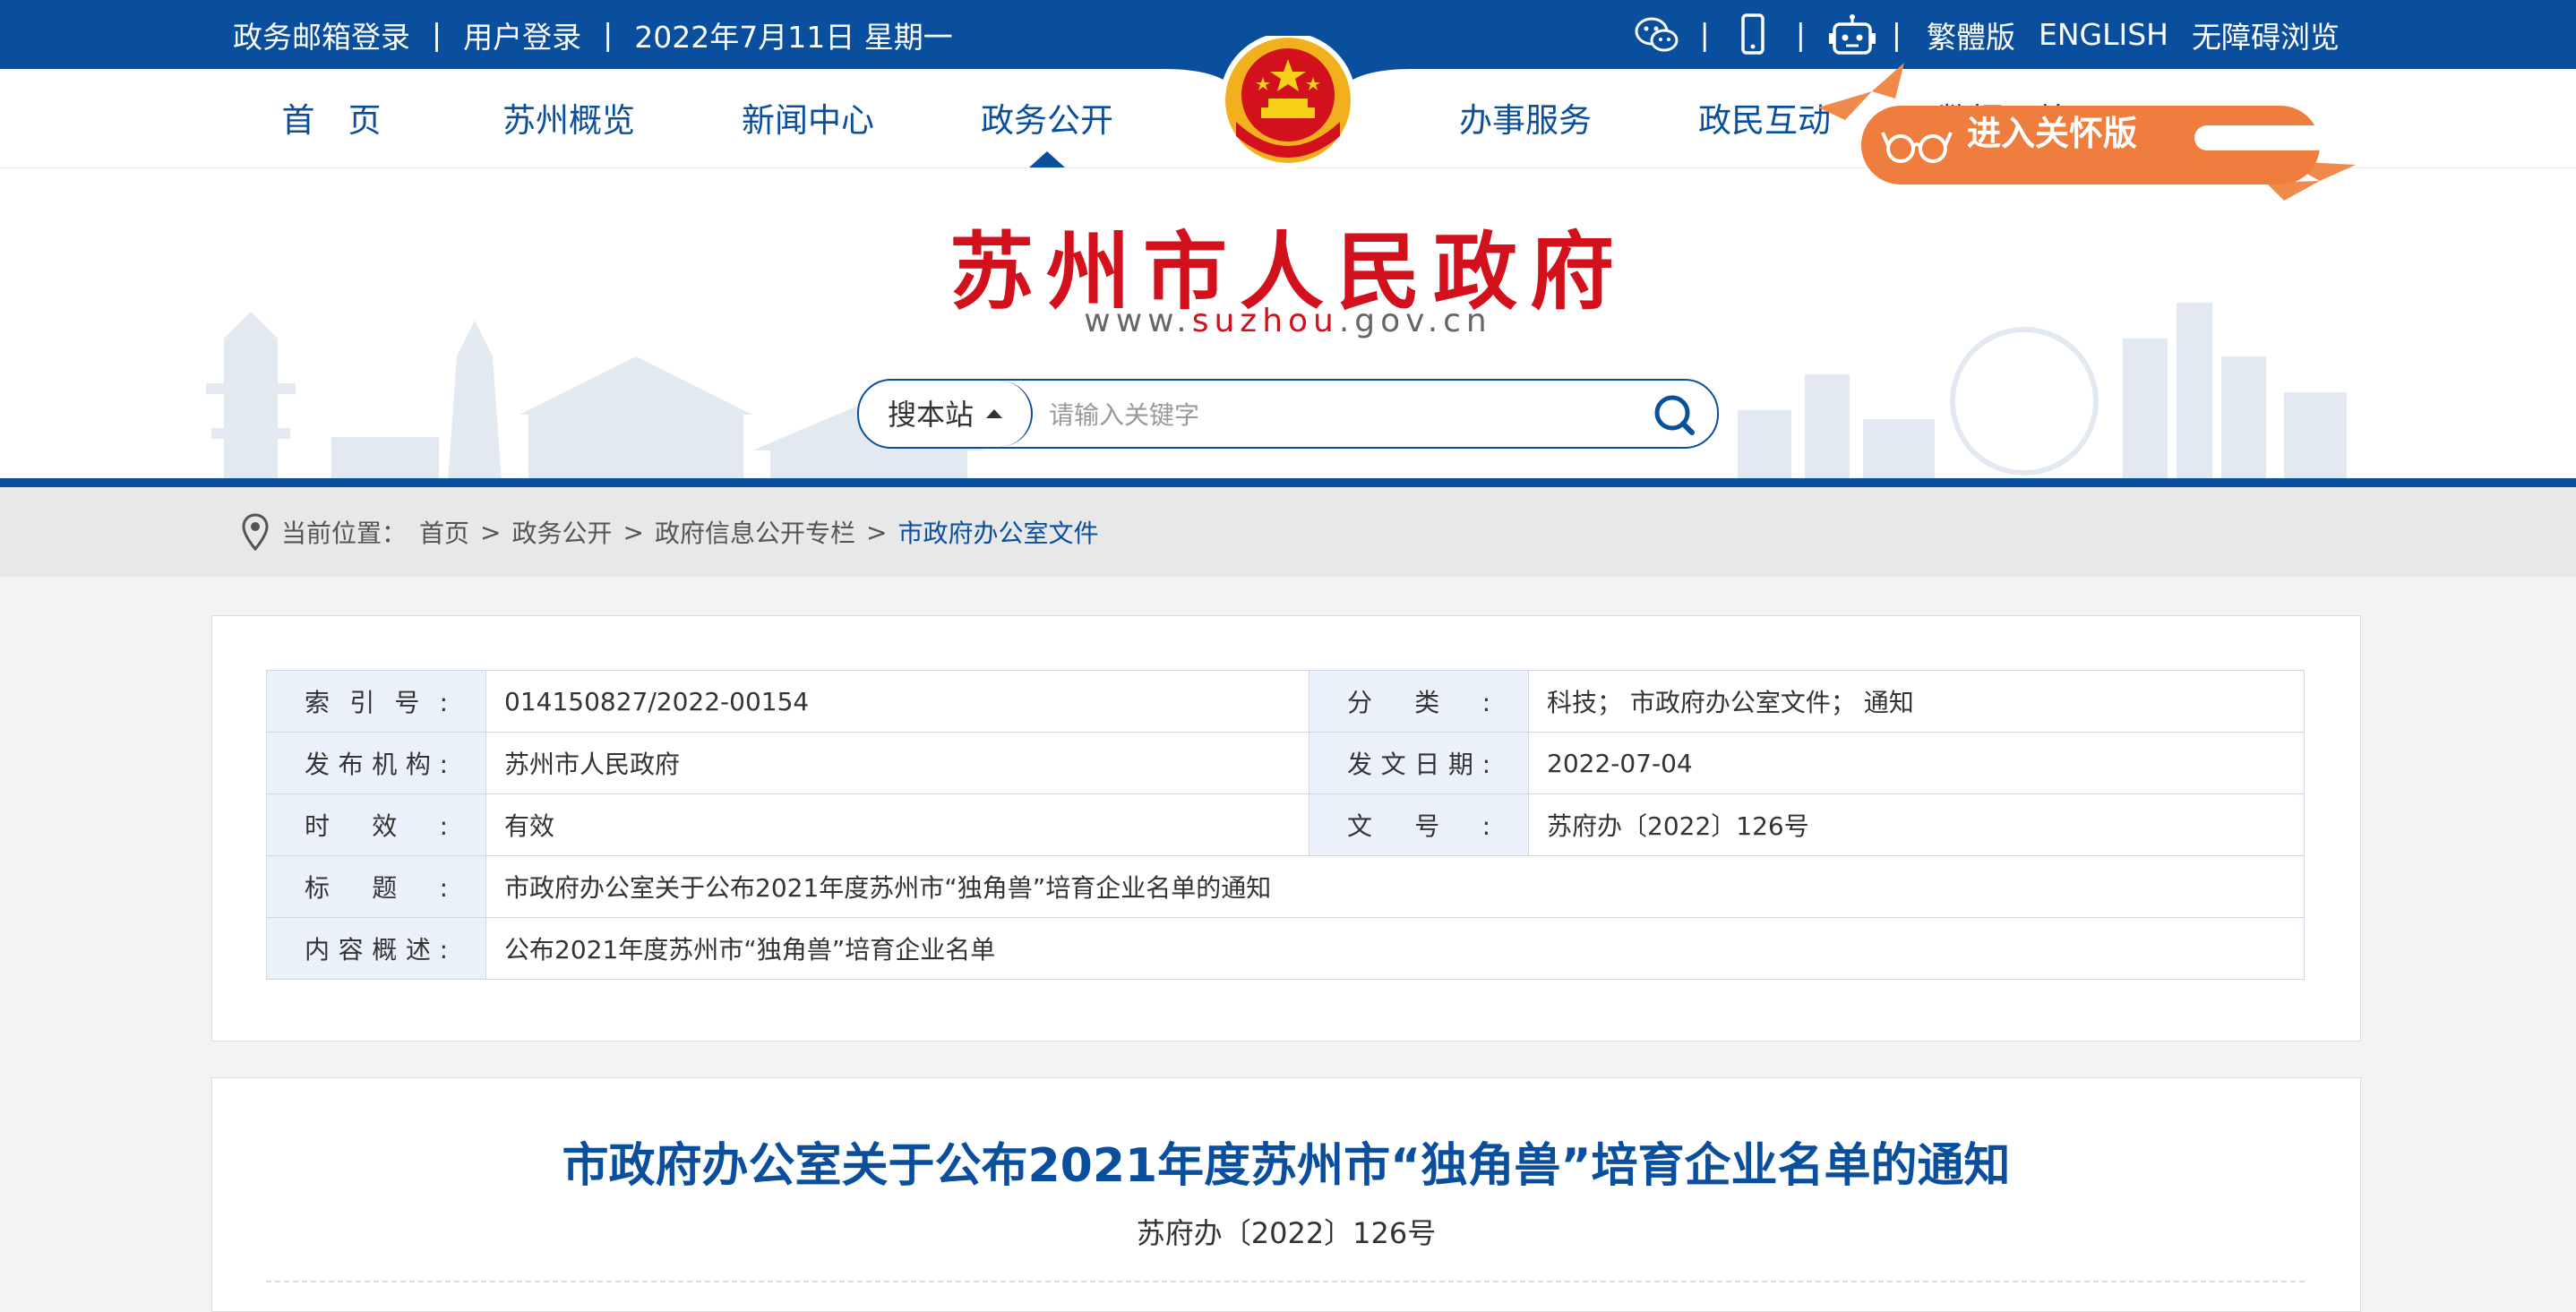 The width and height of the screenshot is (2576, 1312). Describe the element at coordinates (2266, 34) in the screenshot. I see `accessibility-link: 无障碍浏览` at that location.